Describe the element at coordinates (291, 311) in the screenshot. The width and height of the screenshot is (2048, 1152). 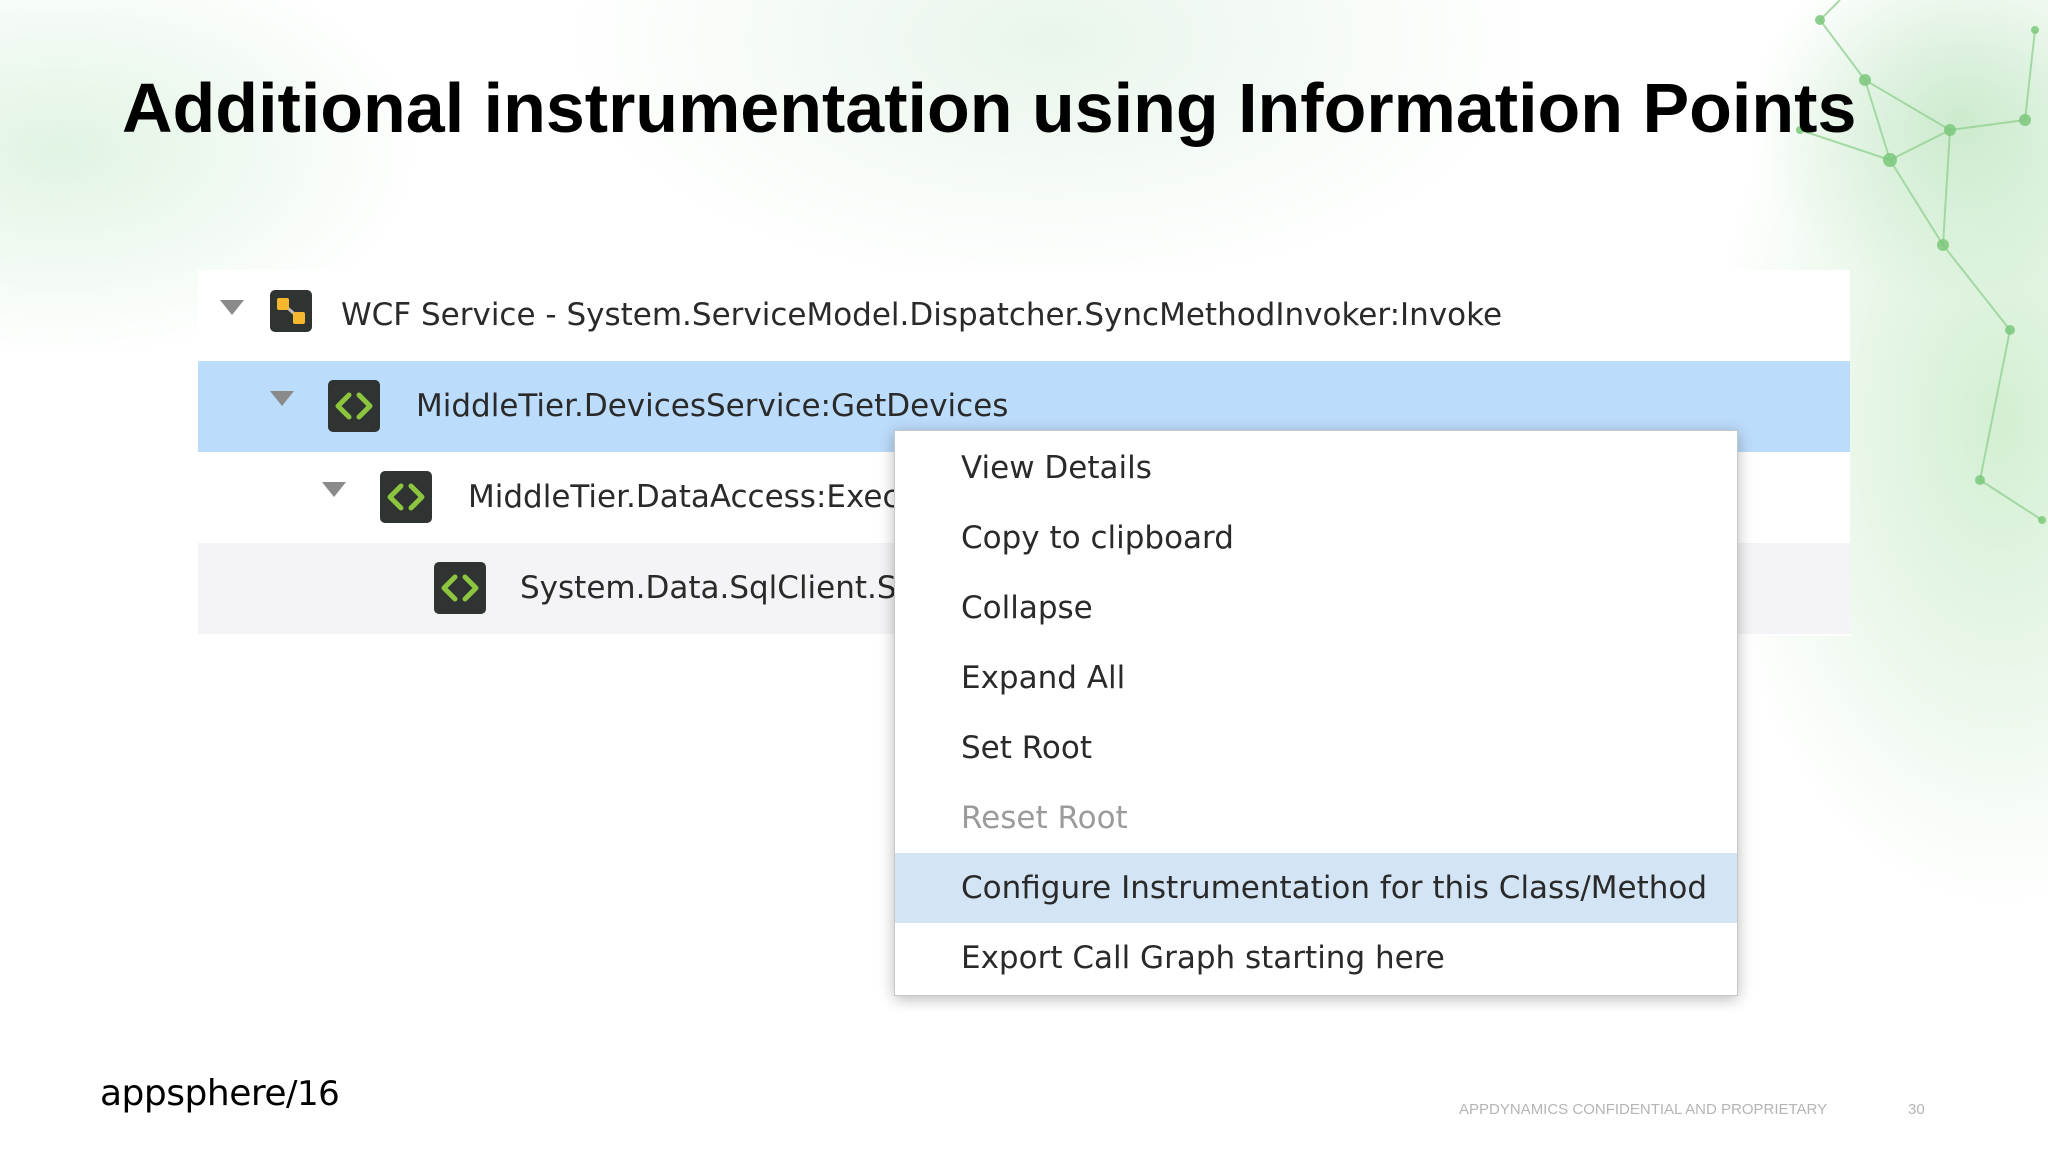
I see `service-icon` at that location.